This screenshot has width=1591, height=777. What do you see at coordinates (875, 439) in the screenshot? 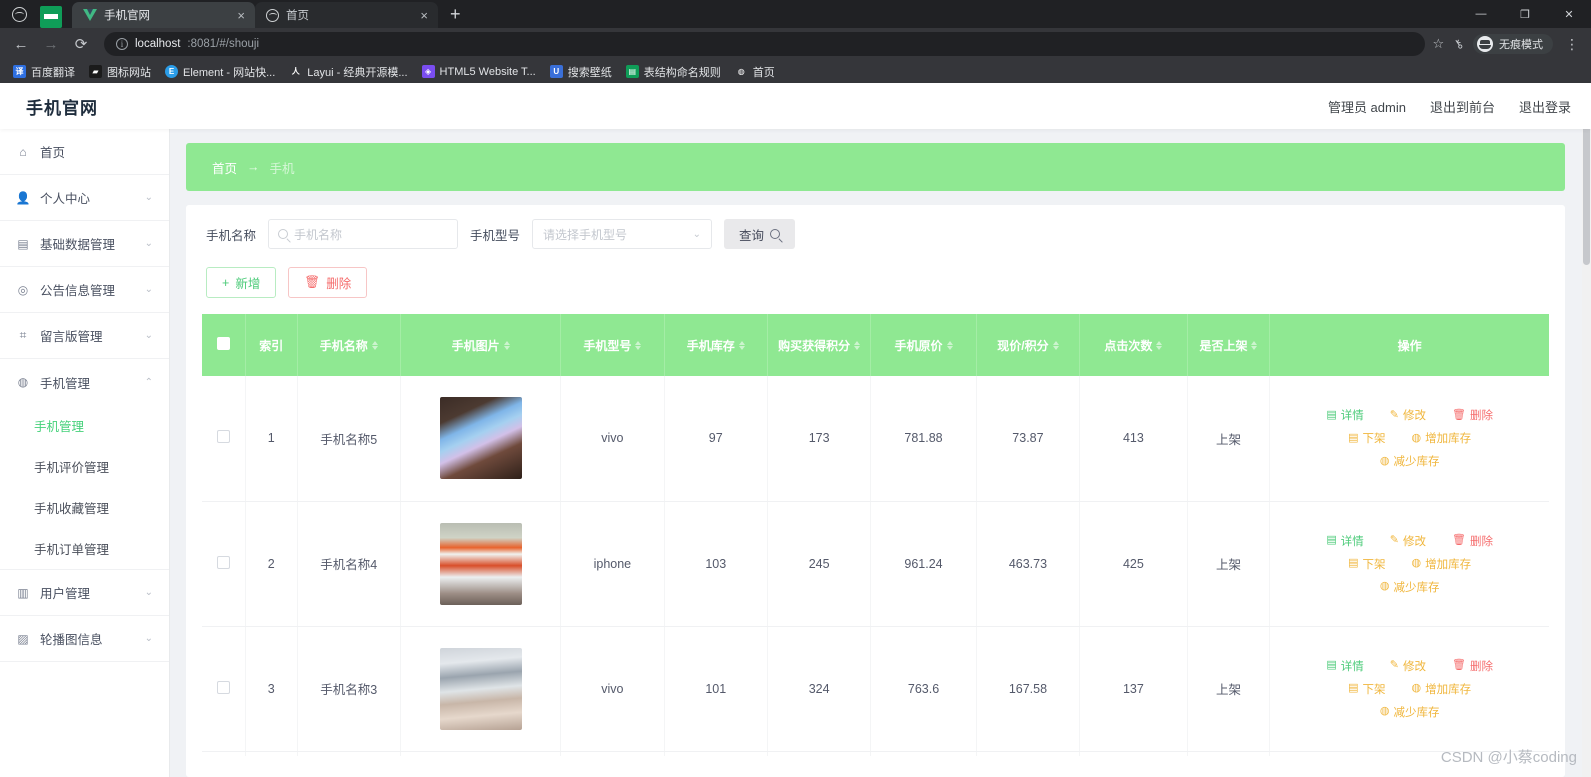
I see `table-row: 1 手机名称5 vivo 97 173 781.88 73.87 413 上架` at bounding box center [875, 439].